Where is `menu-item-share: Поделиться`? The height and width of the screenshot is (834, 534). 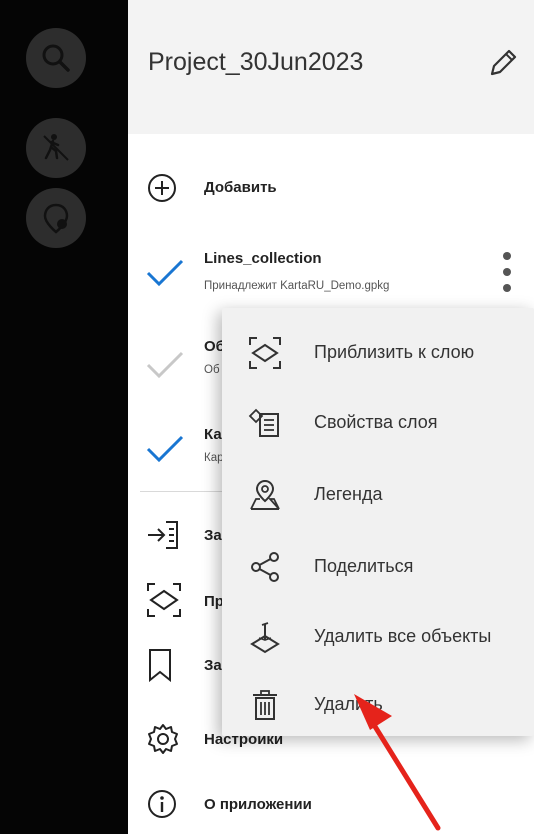 menu-item-share: Поделиться is located at coordinates (378, 567).